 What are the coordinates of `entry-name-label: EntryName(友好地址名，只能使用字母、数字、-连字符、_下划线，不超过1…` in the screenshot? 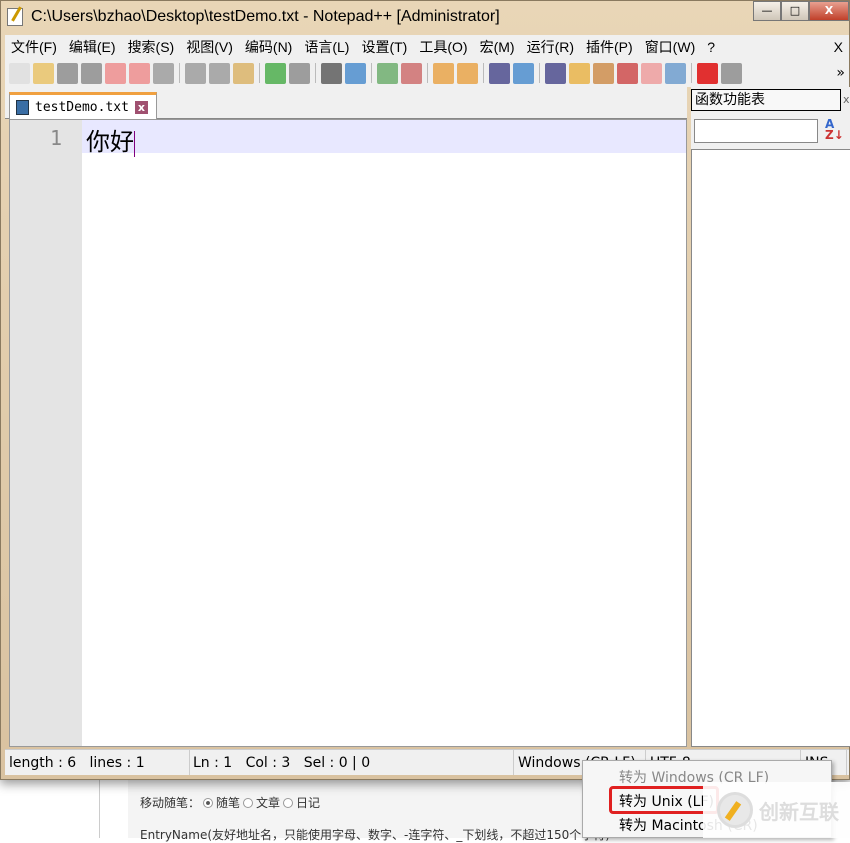 It's located at (375, 835).